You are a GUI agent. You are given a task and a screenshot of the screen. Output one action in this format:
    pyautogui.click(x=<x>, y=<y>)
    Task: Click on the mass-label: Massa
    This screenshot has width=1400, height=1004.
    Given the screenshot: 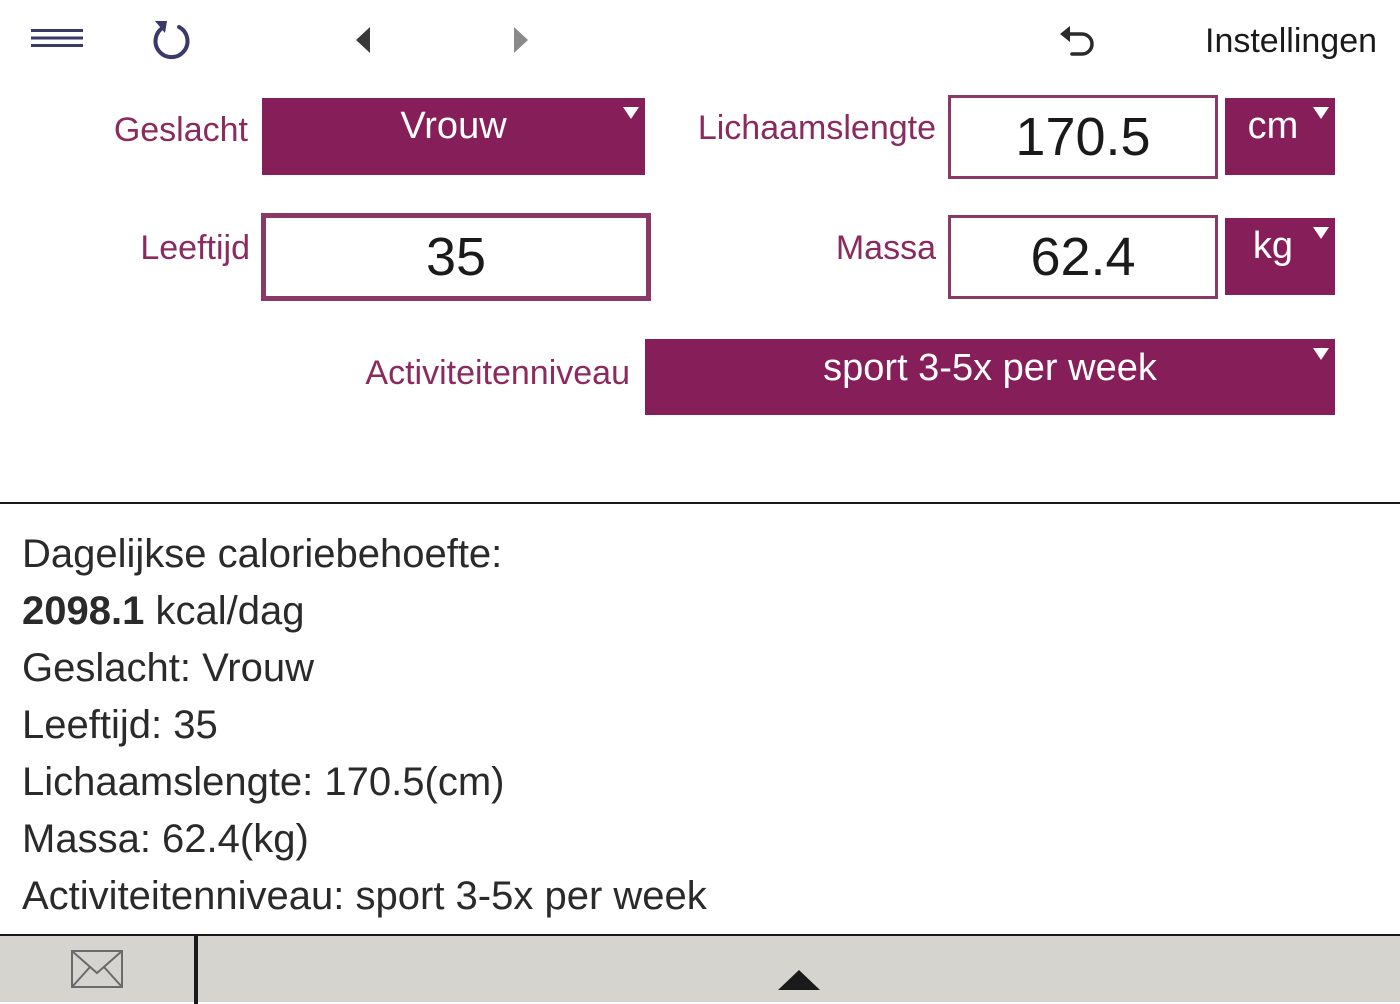 What is the action you would take?
    pyautogui.click(x=885, y=248)
    